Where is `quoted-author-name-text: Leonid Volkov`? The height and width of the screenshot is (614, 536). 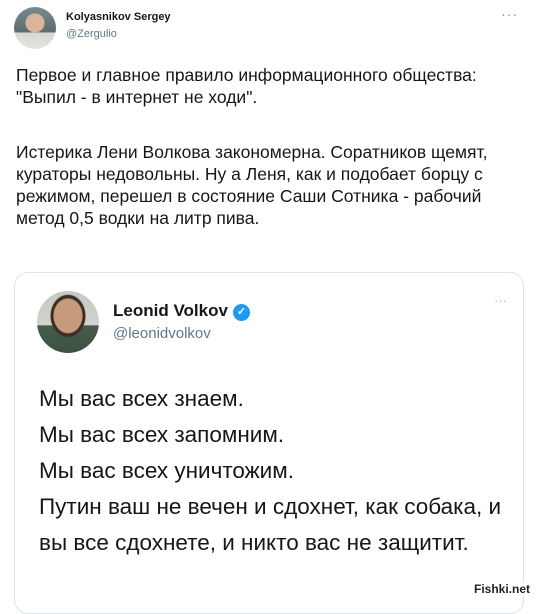
quoted-author-name-text: Leonid Volkov is located at coordinates (170, 310).